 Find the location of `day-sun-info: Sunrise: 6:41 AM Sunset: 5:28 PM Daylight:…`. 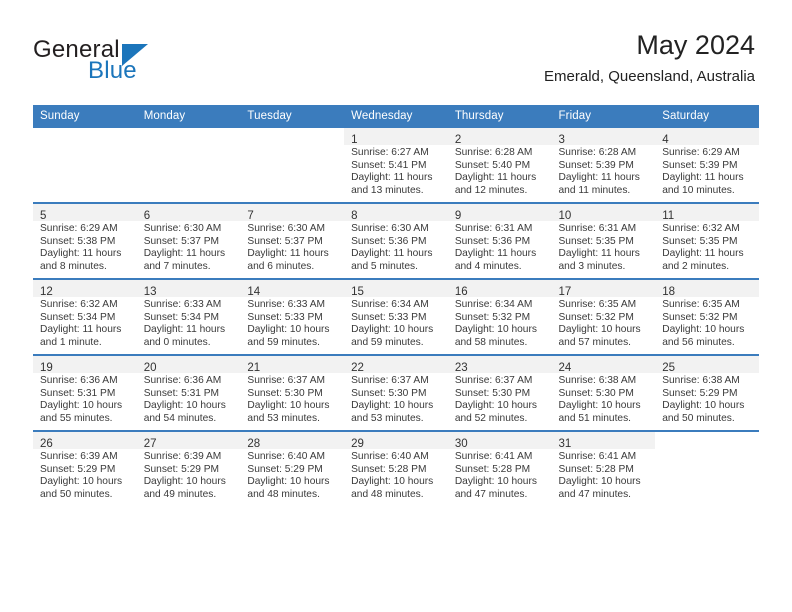

day-sun-info: Sunrise: 6:41 AM Sunset: 5:28 PM Daylight:… is located at coordinates (604, 475).